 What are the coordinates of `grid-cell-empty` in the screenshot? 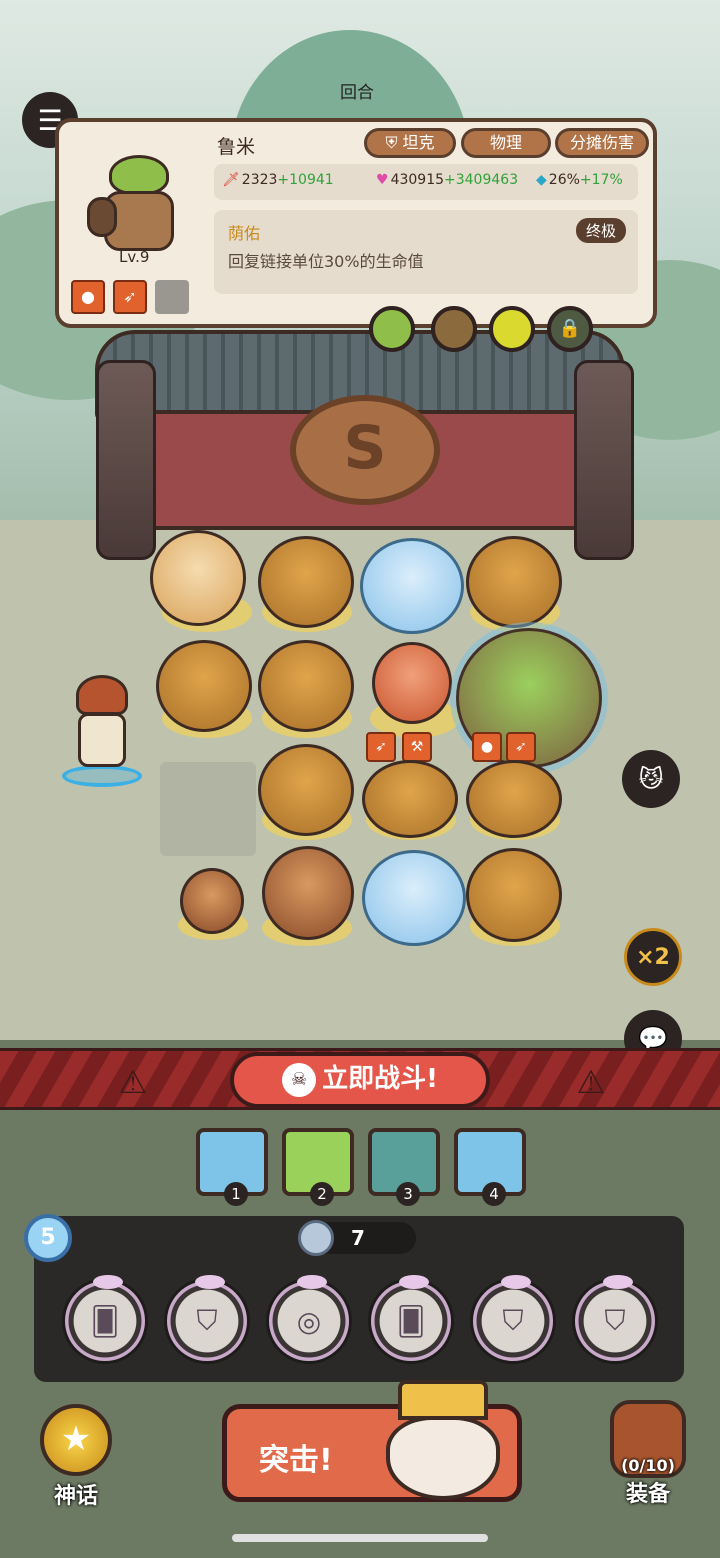 It's located at (208, 809).